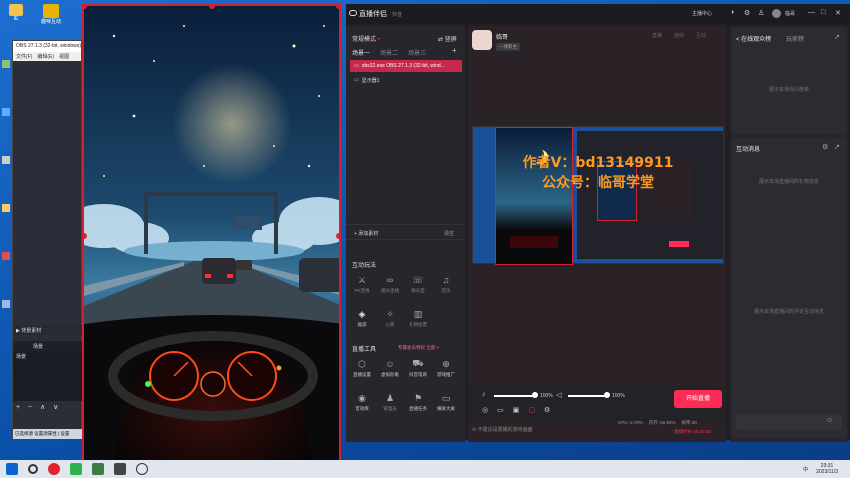 This screenshot has height=478, width=850. Describe the element at coordinates (650, 195) in the screenshot. I see `preview-app-mirror` at that location.